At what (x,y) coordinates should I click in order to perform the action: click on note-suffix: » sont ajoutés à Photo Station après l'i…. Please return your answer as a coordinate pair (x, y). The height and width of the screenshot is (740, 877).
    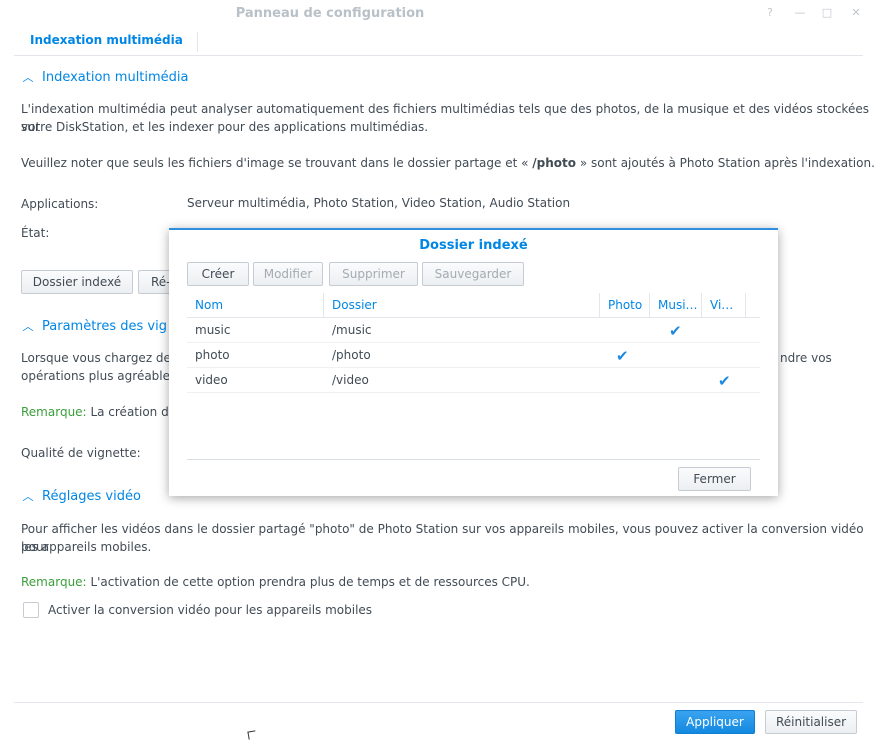
    Looking at the image, I should click on (725, 163).